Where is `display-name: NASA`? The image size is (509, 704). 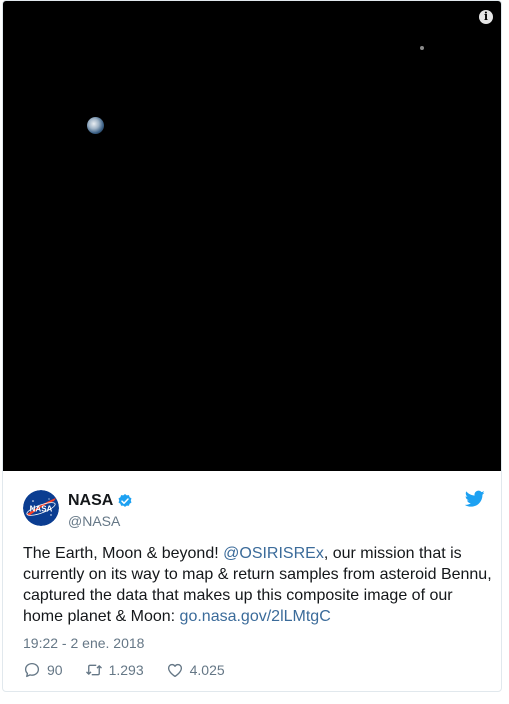
display-name: NASA is located at coordinates (90, 501).